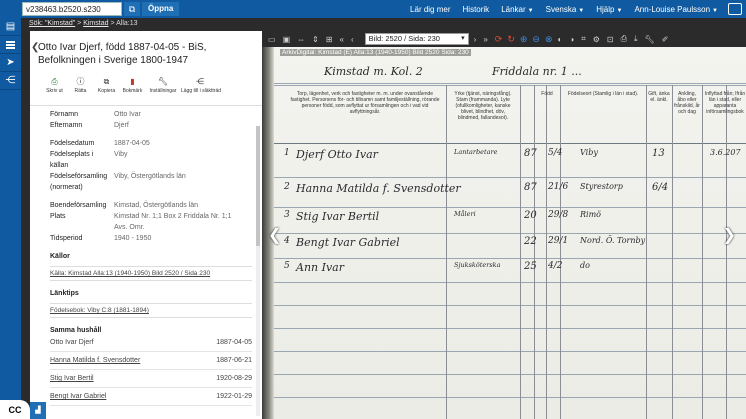 This screenshot has width=746, height=419. What do you see at coordinates (66, 187) in the screenshot?
I see `field-label: (normerat)` at bounding box center [66, 187].